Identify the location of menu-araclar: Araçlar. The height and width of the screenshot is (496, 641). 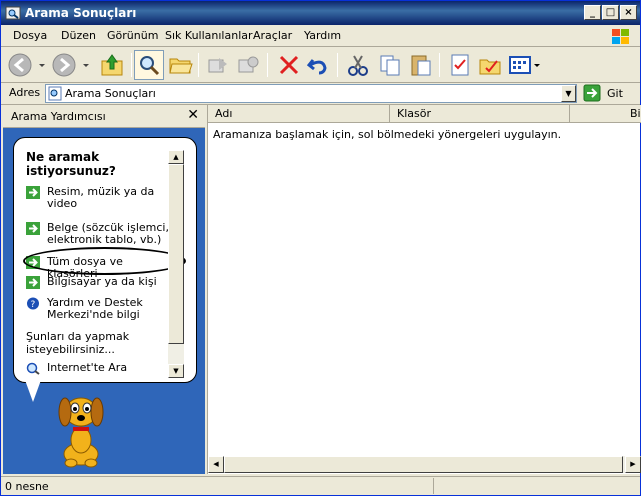
(272, 35).